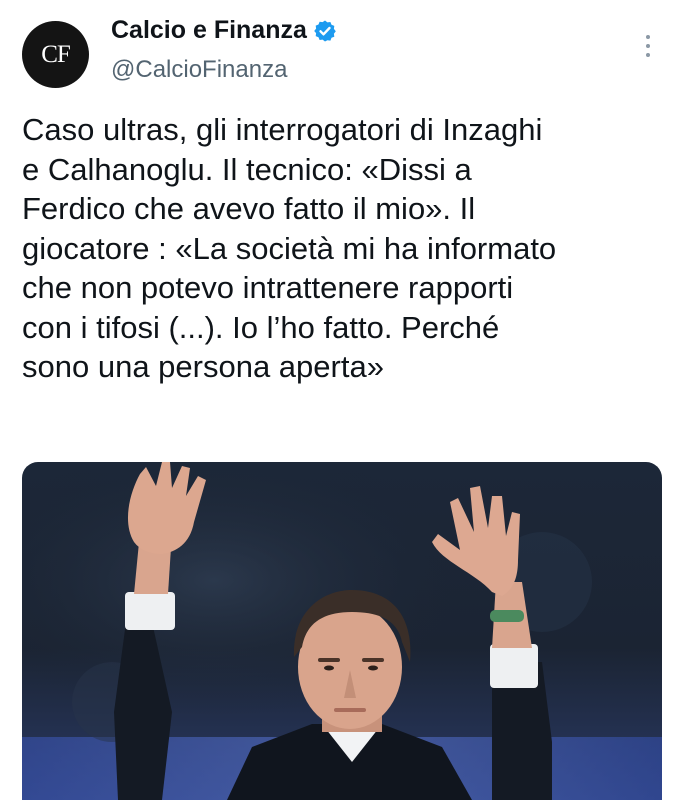  I want to click on tweet-header: CF Calcio e Finanza @CalcioFinanza, so click(341, 50).